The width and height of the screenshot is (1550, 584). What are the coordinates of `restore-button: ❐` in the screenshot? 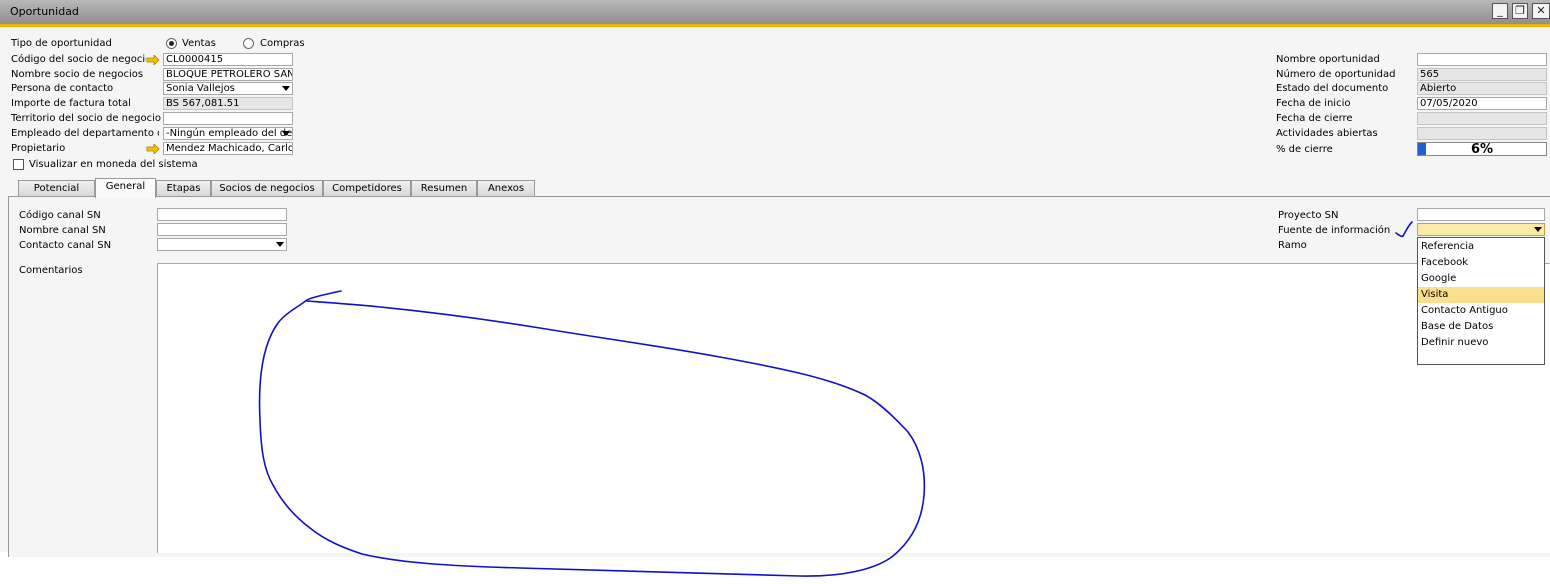 It's located at (1520, 11).